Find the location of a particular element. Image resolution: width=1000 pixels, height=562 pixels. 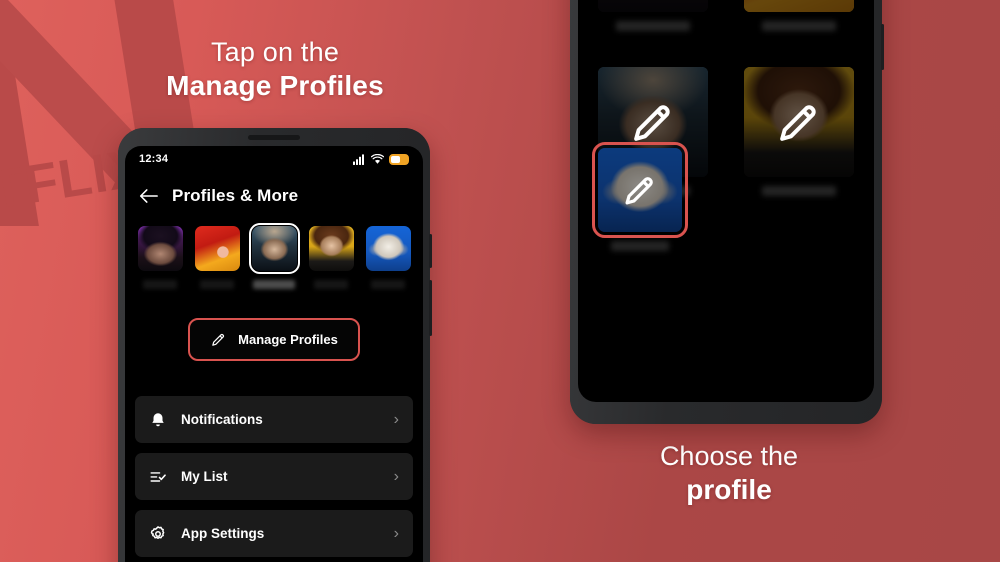

manage-profiles-button: Manage Profiles is located at coordinates (274, 339).